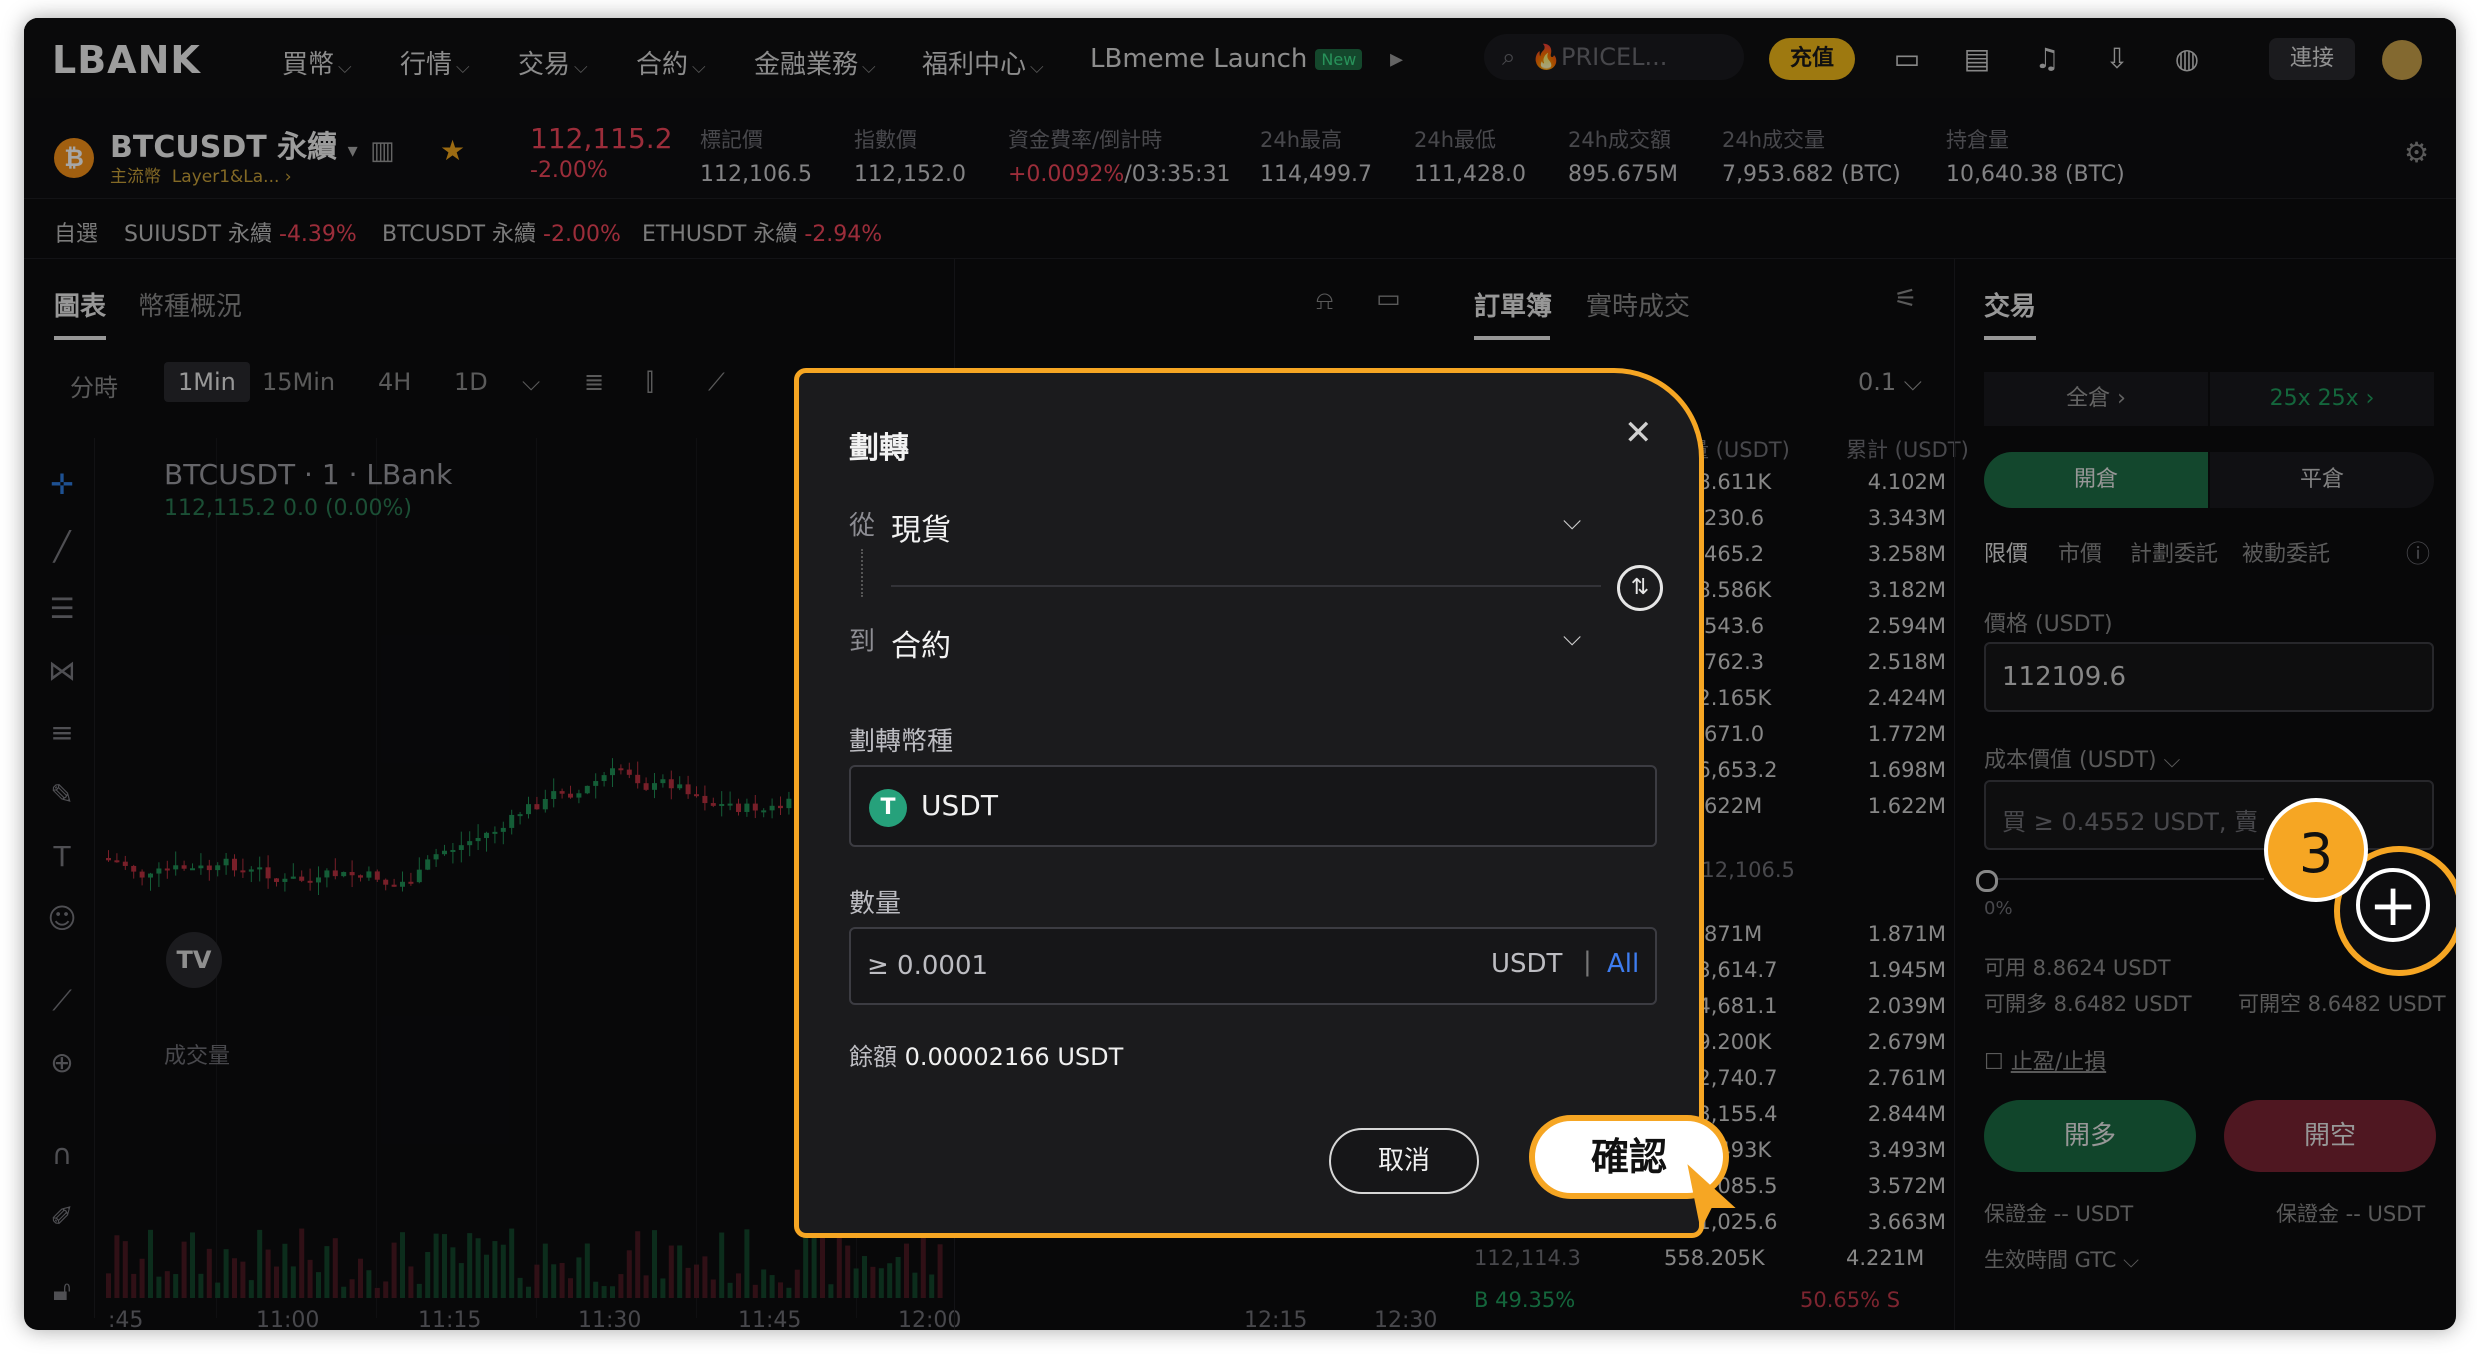  I want to click on currency-select: T USDT, so click(1253, 806).